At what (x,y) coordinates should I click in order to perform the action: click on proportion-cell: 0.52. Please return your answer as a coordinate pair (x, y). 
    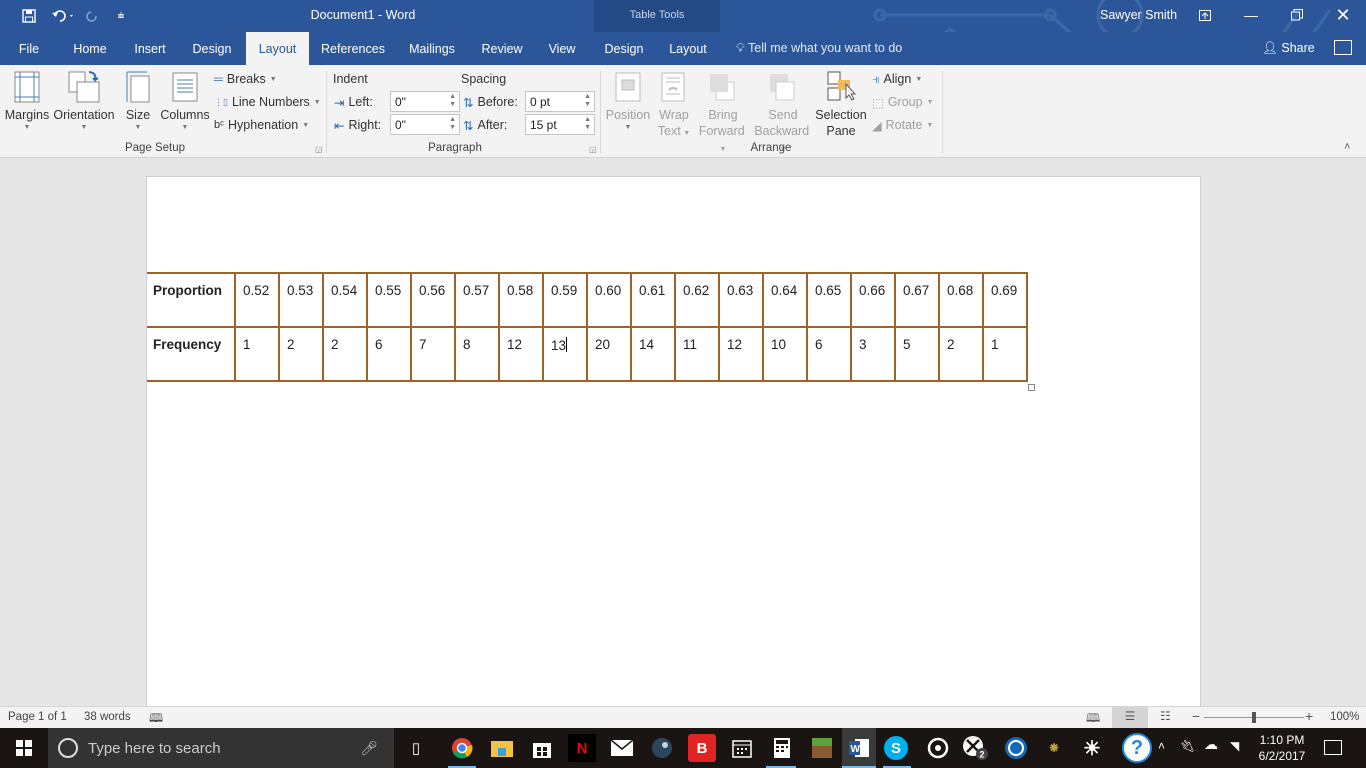
    Looking at the image, I should click on (257, 300).